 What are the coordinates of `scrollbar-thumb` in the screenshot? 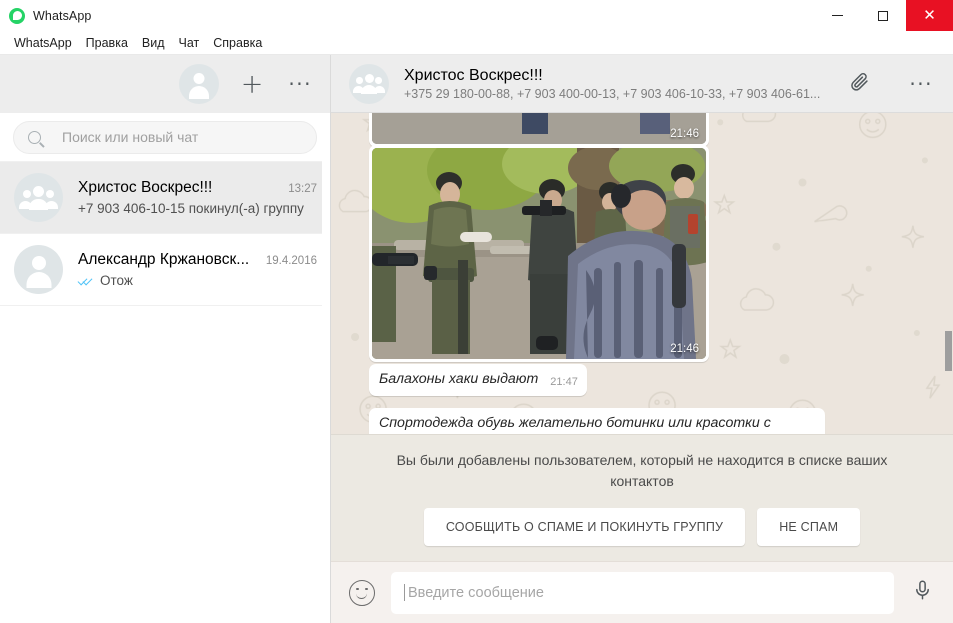 It's located at (948, 351).